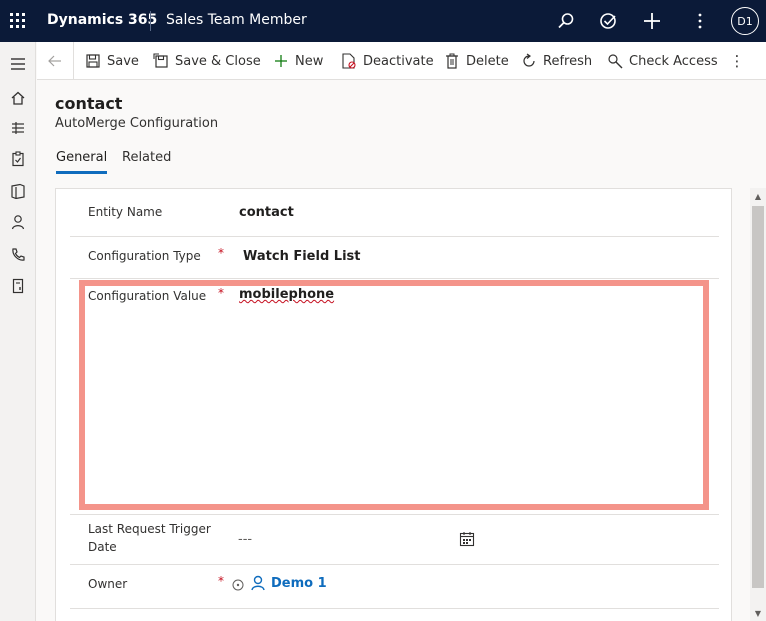 This screenshot has height=621, width=766. I want to click on last-request-label: Last Request Trigger Date, so click(149, 538).